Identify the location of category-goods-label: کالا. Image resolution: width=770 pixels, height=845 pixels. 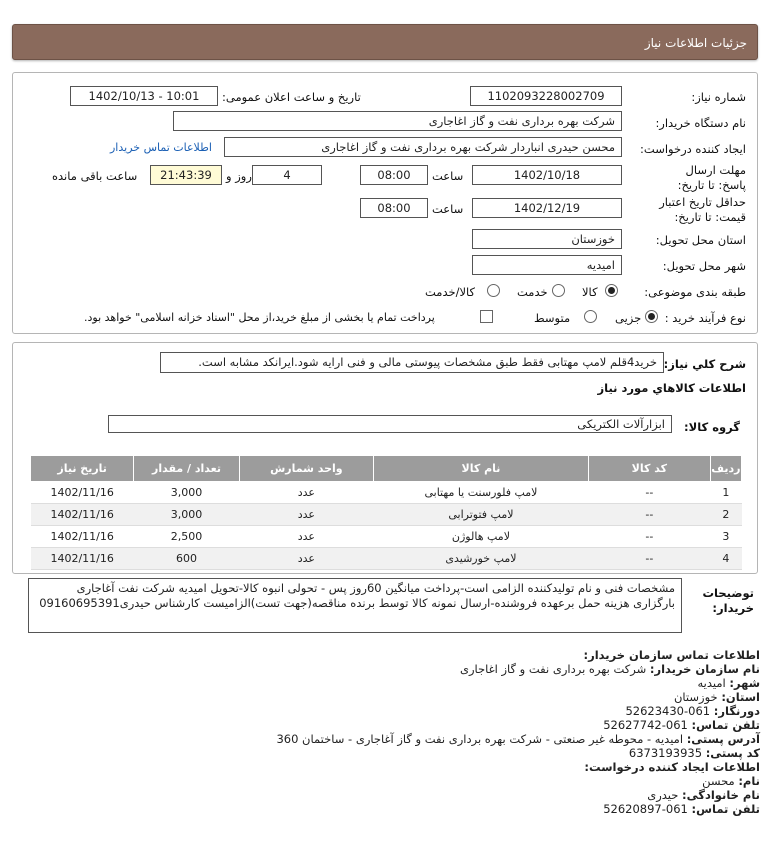
(590, 292).